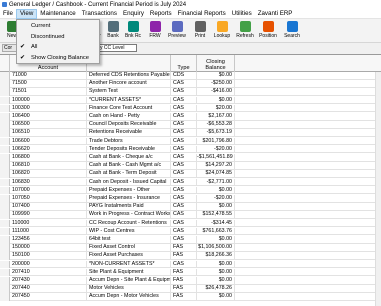 This screenshot has height=306, width=381. Describe the element at coordinates (184, 76) in the screenshot. I see `type-cell: CDS` at that location.